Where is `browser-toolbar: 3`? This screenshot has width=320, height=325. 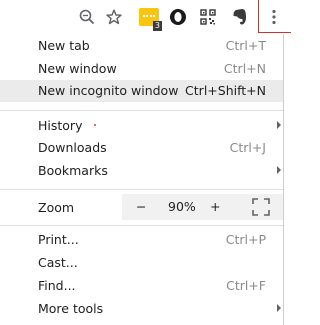 browser-toolbar: 3 is located at coordinates (146, 17).